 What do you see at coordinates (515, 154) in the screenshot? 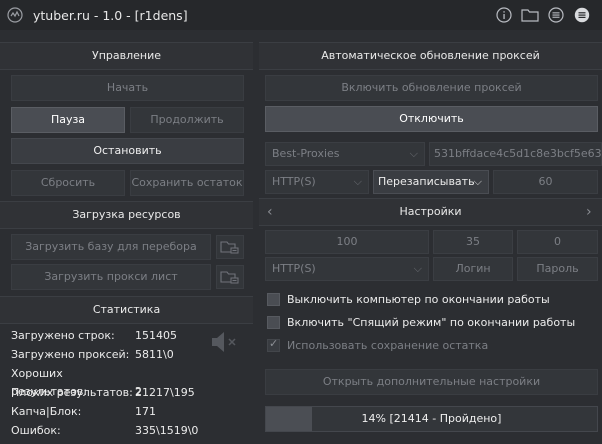
I see `proxy-api-key-input: 531bffdace4c5d1c8e3bcf5e6373` at bounding box center [515, 154].